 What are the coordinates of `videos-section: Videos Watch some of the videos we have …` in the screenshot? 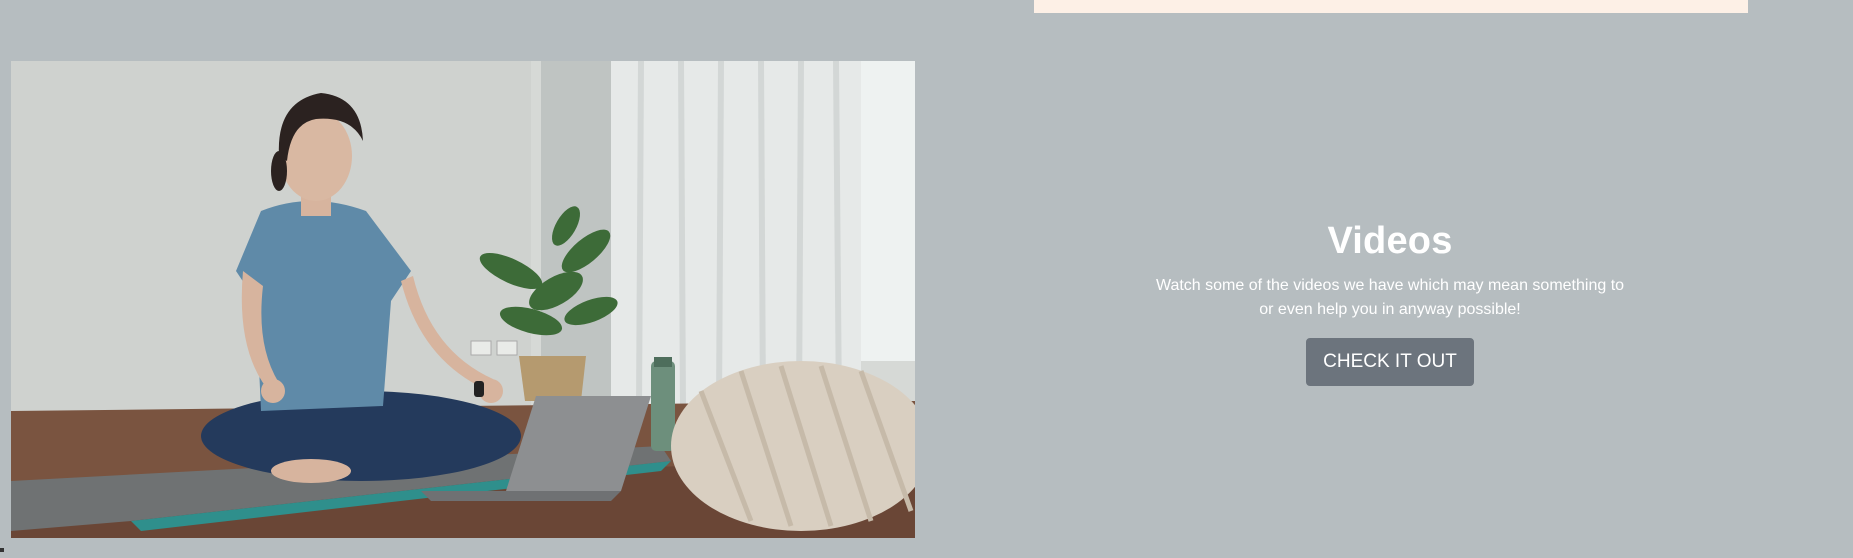 It's located at (1390, 300).